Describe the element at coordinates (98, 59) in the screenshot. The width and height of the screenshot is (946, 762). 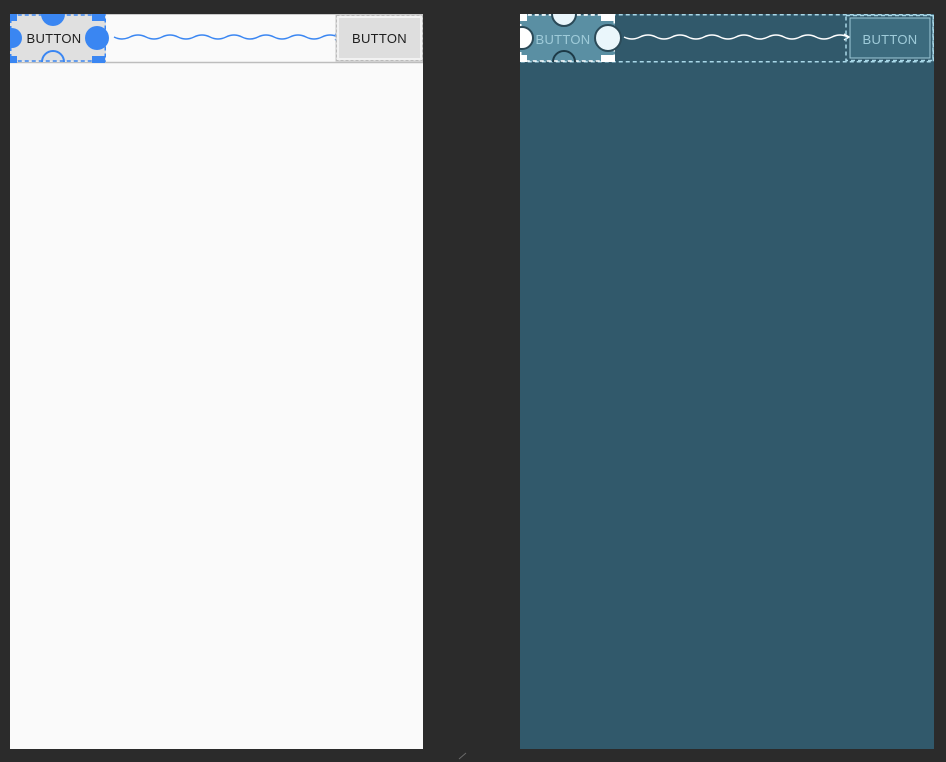
I see `resize-handle-bottom-right` at that location.